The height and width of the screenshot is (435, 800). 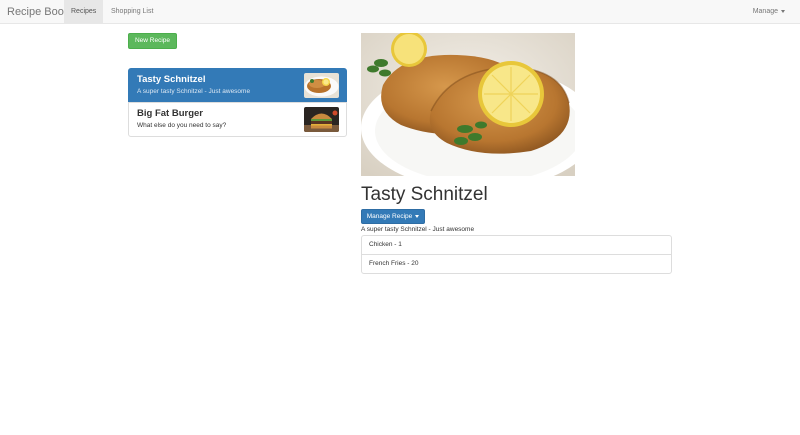 I want to click on navbar: Recipe Book Recipes Shopping List Manage, so click(x=400, y=12).